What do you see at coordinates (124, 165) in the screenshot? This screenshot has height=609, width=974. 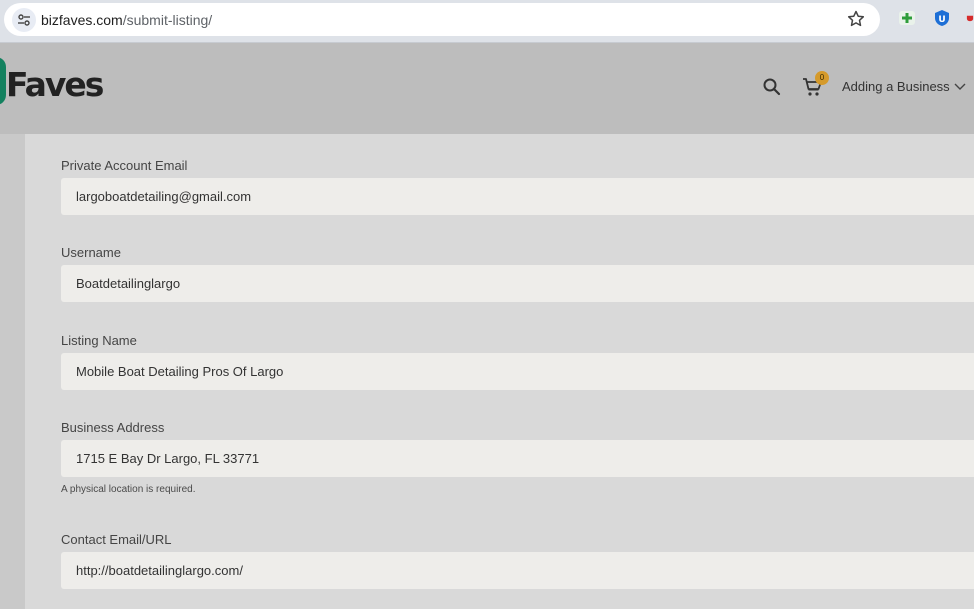 I see `email-label: Private Account Email` at bounding box center [124, 165].